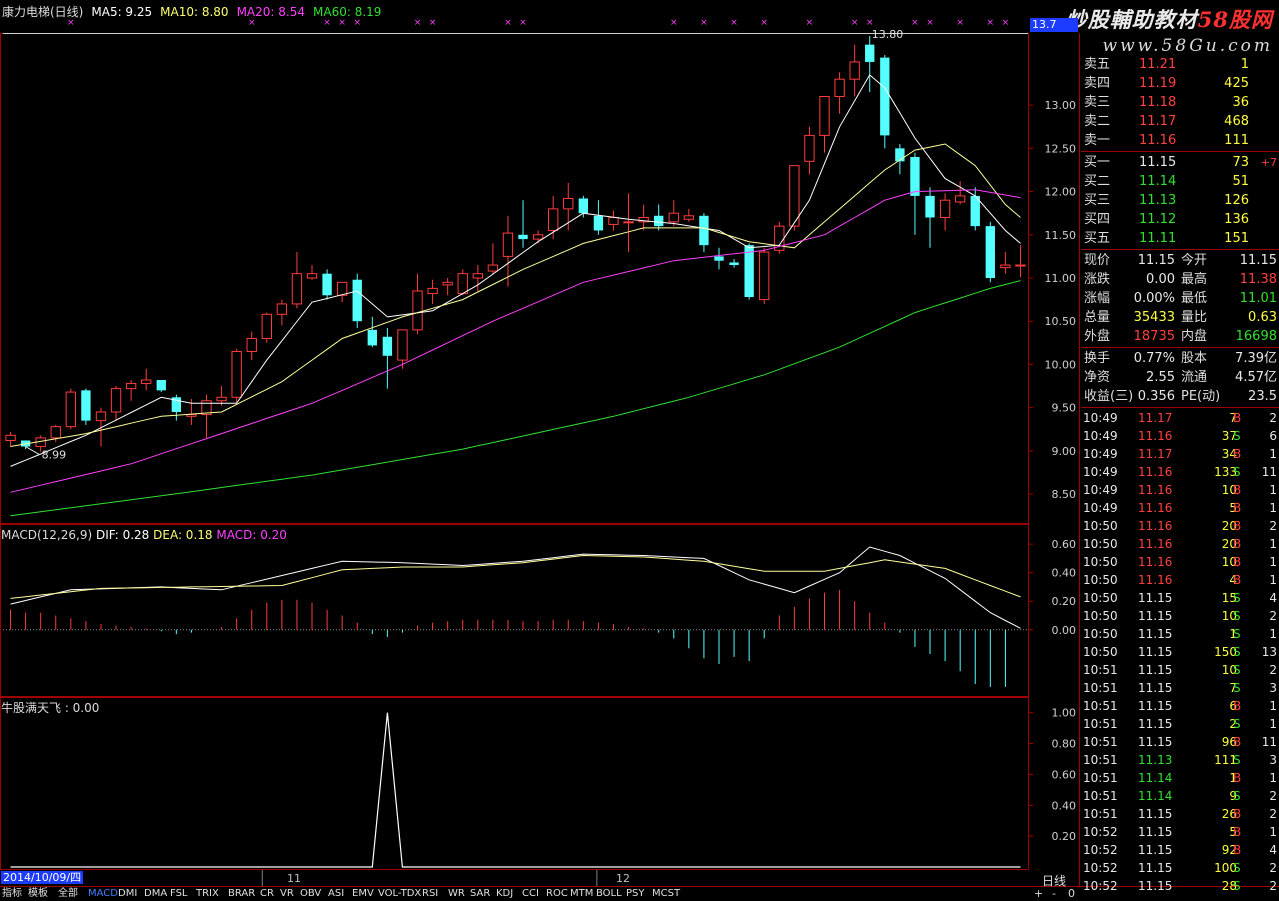  Describe the element at coordinates (1154, 336) in the screenshot. I see `quote-value: 18735` at that location.